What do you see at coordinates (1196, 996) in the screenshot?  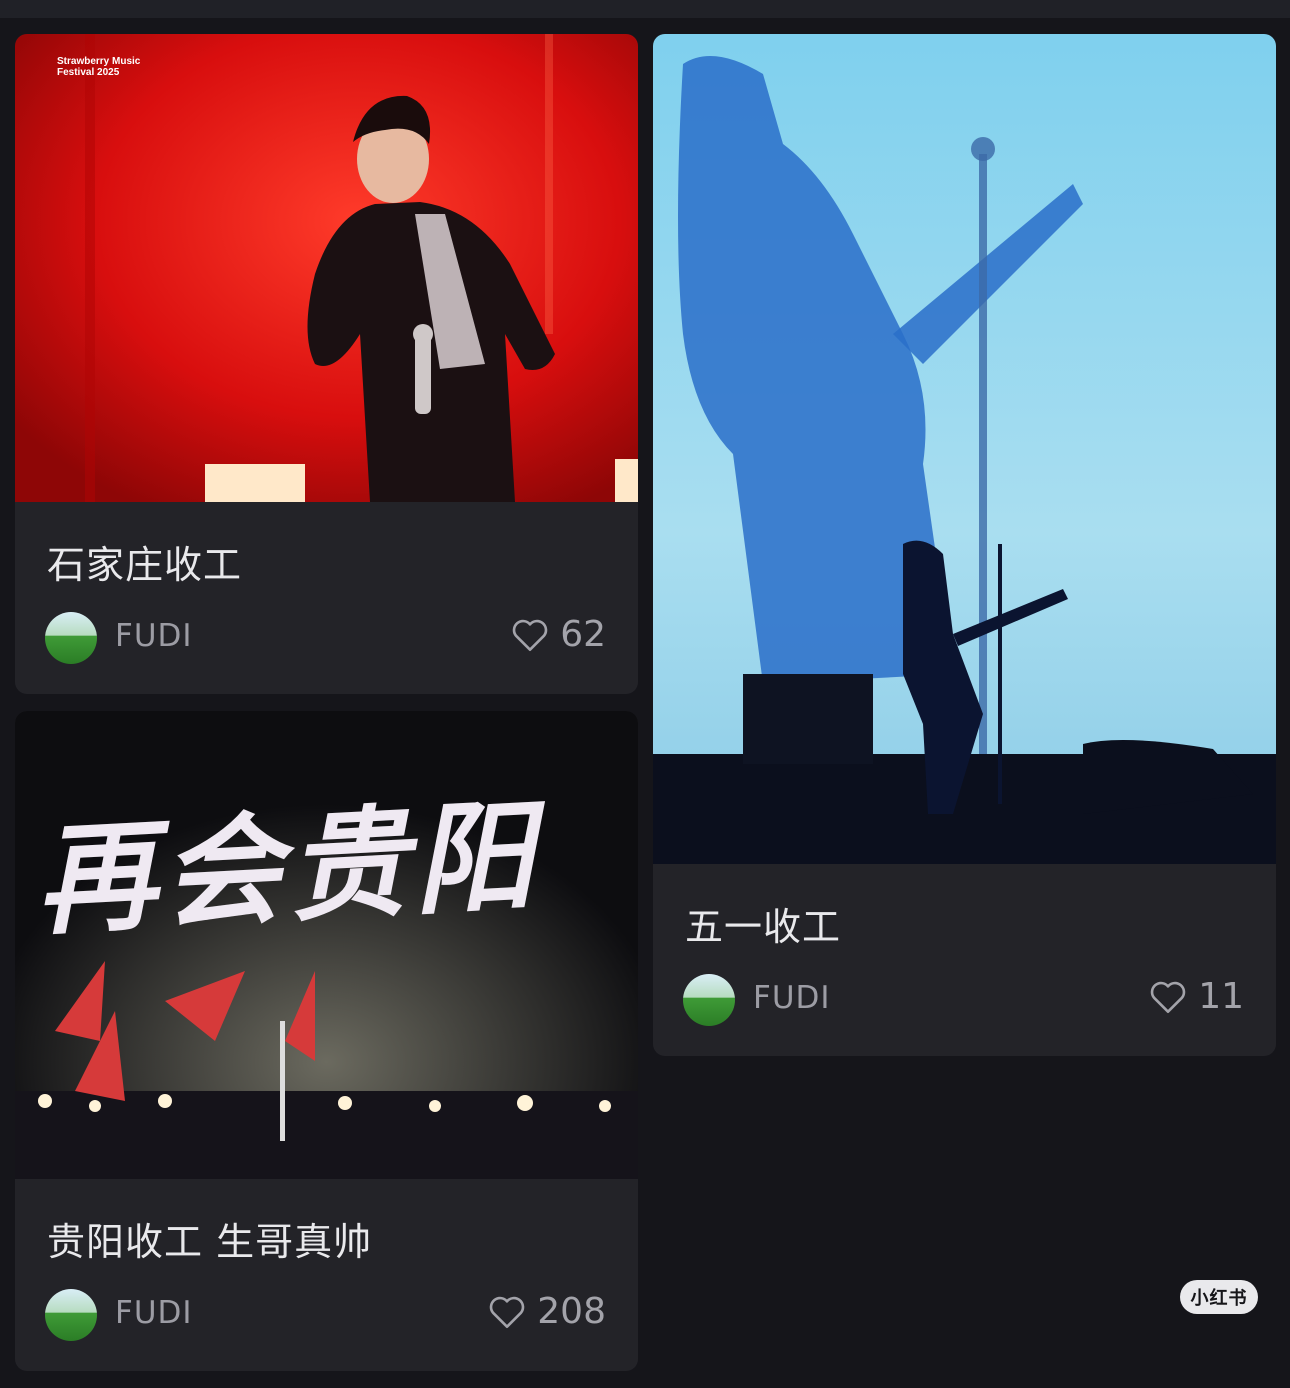 I see `like-button: 11` at bounding box center [1196, 996].